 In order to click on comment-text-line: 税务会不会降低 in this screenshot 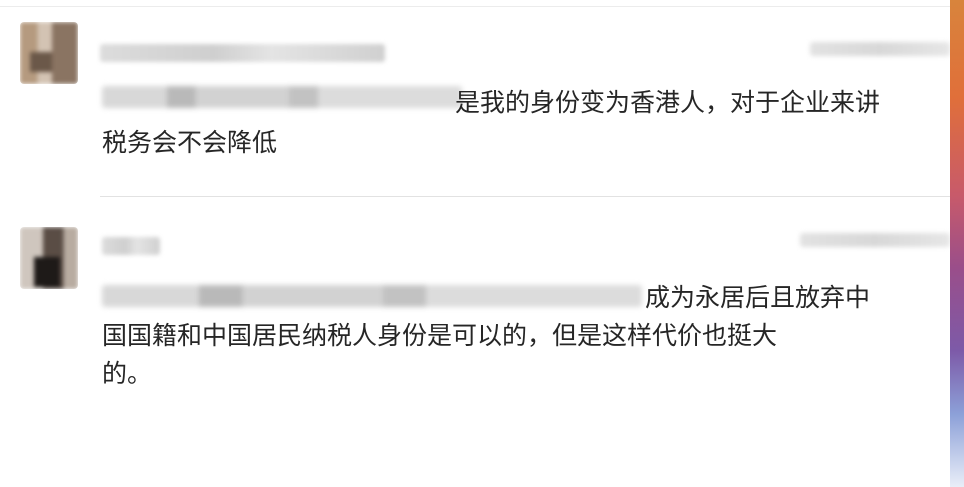, I will do `click(190, 142)`.